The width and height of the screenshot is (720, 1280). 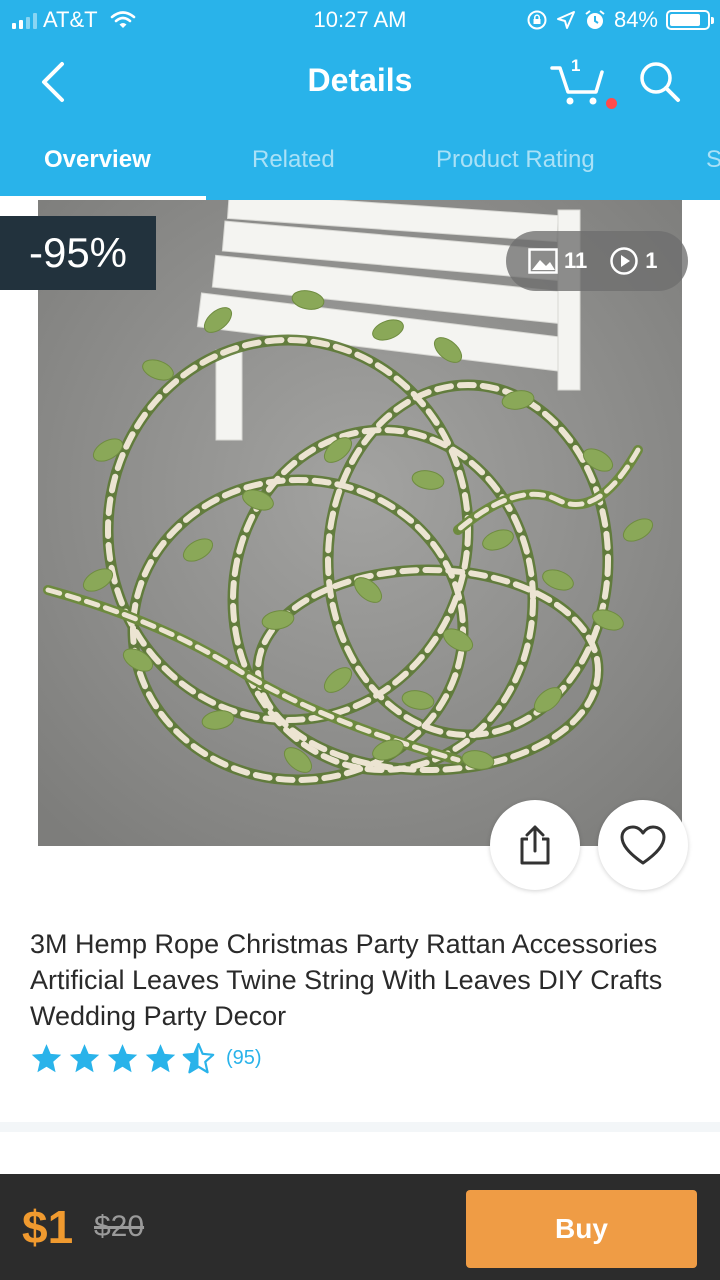 I want to click on cart-button: 1, so click(x=578, y=82).